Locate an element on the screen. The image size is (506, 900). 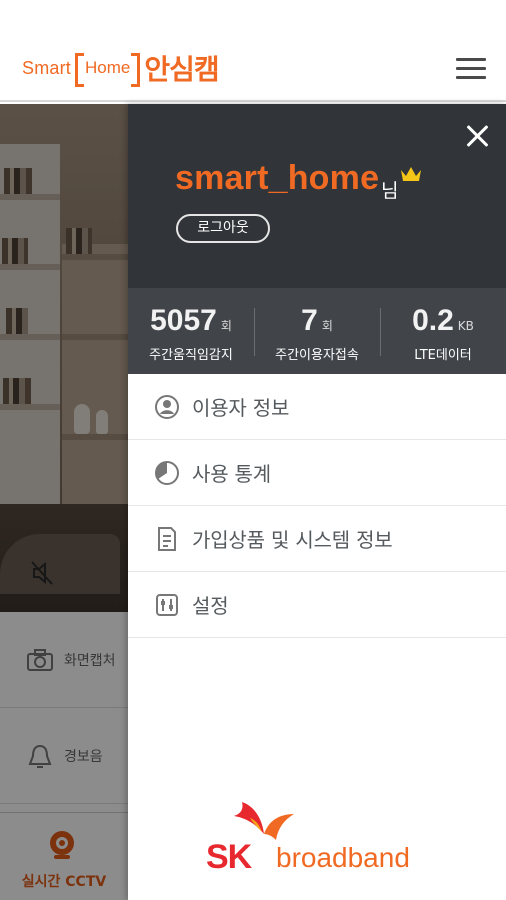
stat-value: 5057 is located at coordinates (183, 320).